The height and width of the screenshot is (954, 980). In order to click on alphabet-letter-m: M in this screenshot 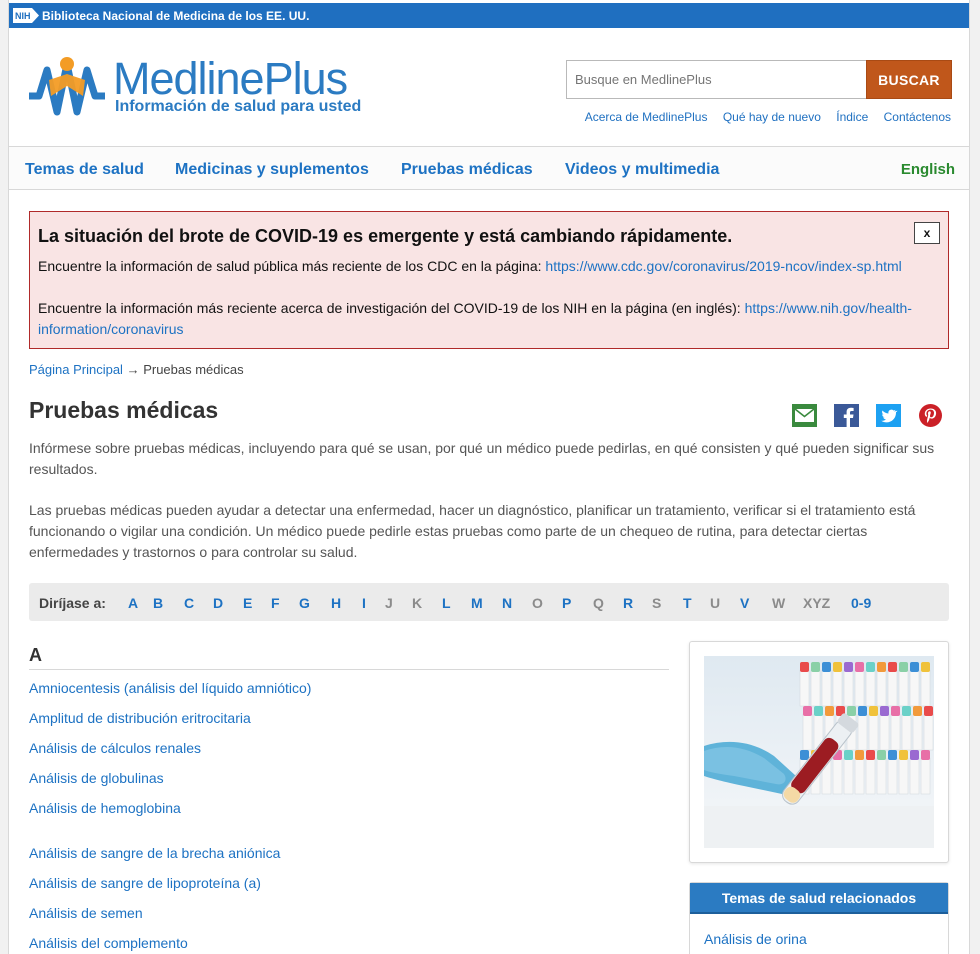, I will do `click(477, 603)`.